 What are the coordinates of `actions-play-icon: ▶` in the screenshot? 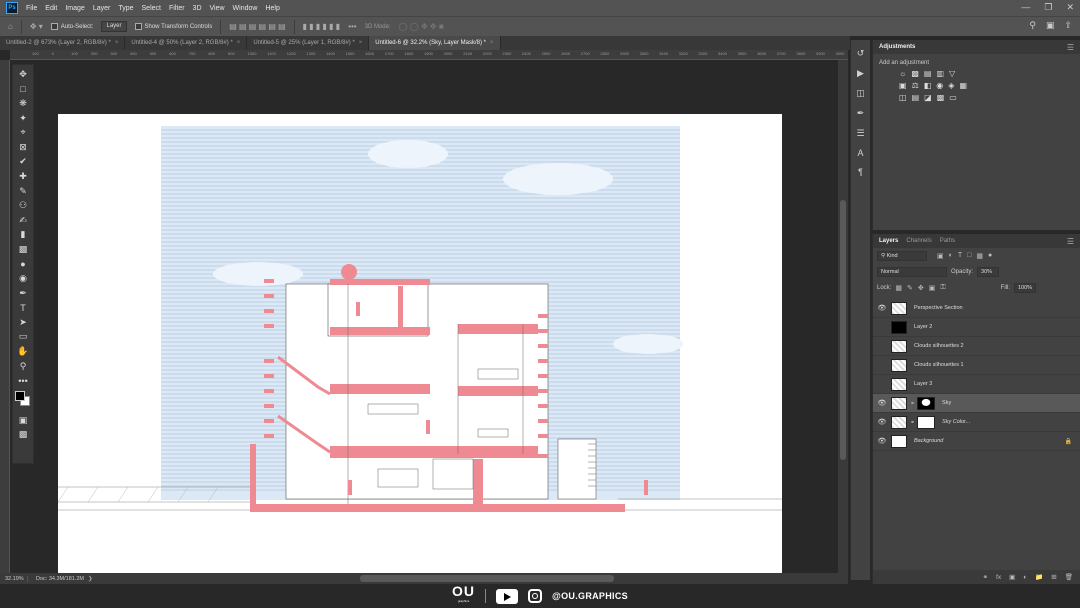 It's located at (860, 73).